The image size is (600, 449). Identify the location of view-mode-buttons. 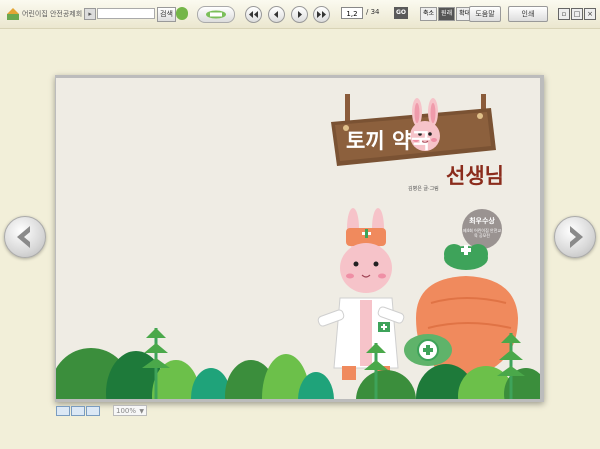
(78, 411).